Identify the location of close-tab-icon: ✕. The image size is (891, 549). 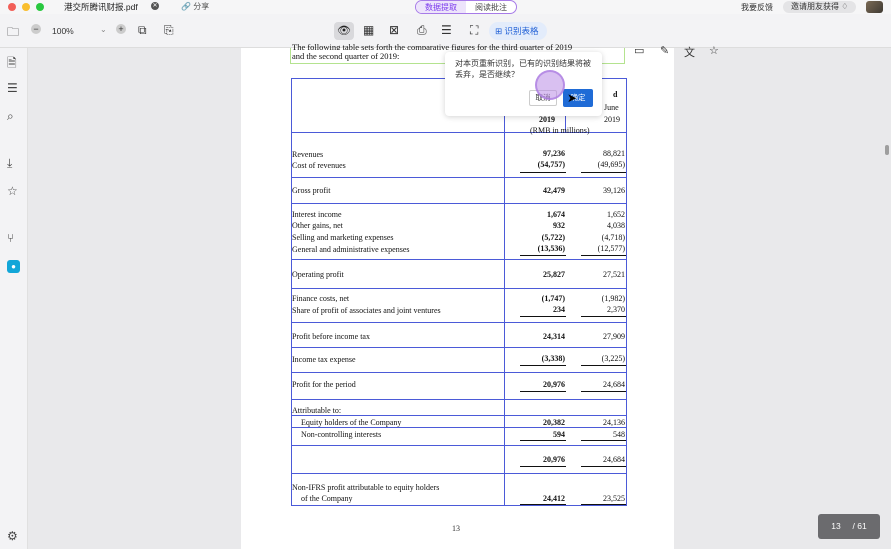
(155, 6).